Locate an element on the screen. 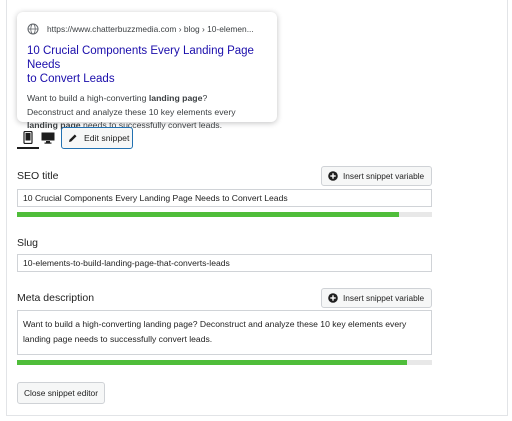  preview-title-line2: to Convert Leads is located at coordinates (71, 79).